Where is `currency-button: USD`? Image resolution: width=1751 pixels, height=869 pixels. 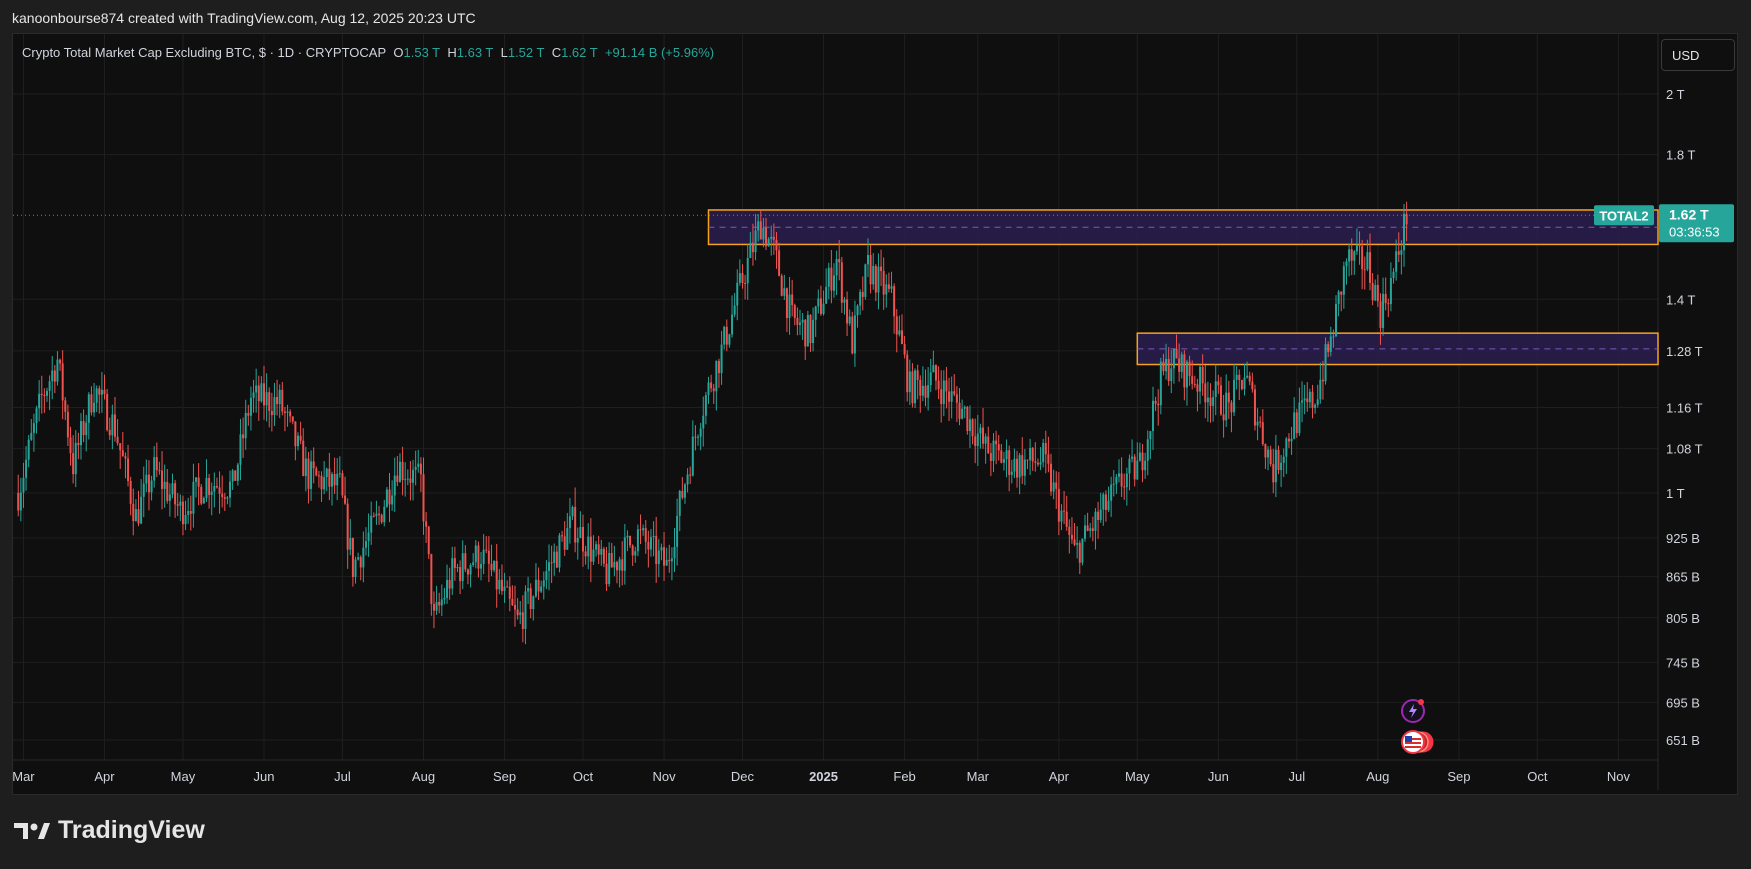
currency-button: USD is located at coordinates (1698, 55).